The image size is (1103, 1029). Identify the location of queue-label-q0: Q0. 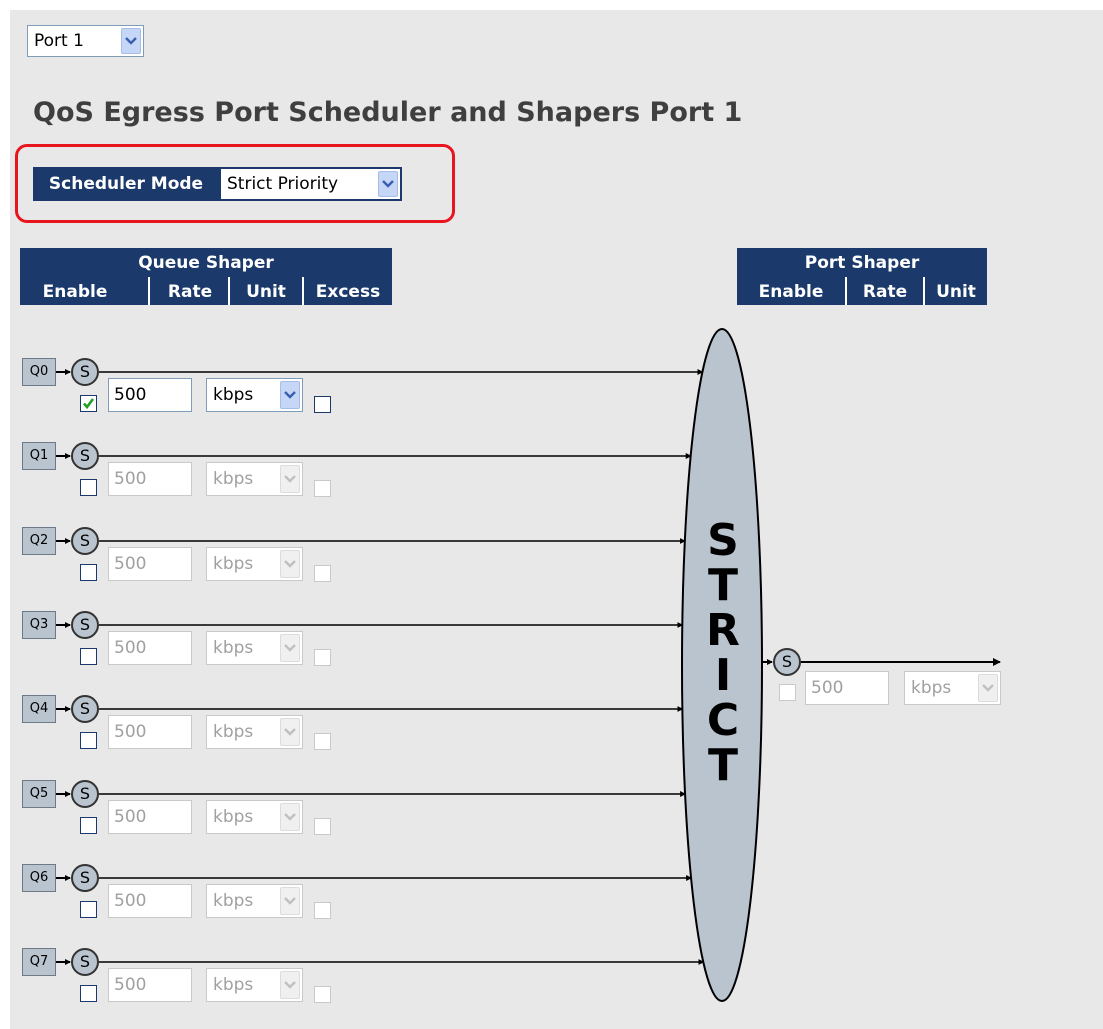
(39, 372).